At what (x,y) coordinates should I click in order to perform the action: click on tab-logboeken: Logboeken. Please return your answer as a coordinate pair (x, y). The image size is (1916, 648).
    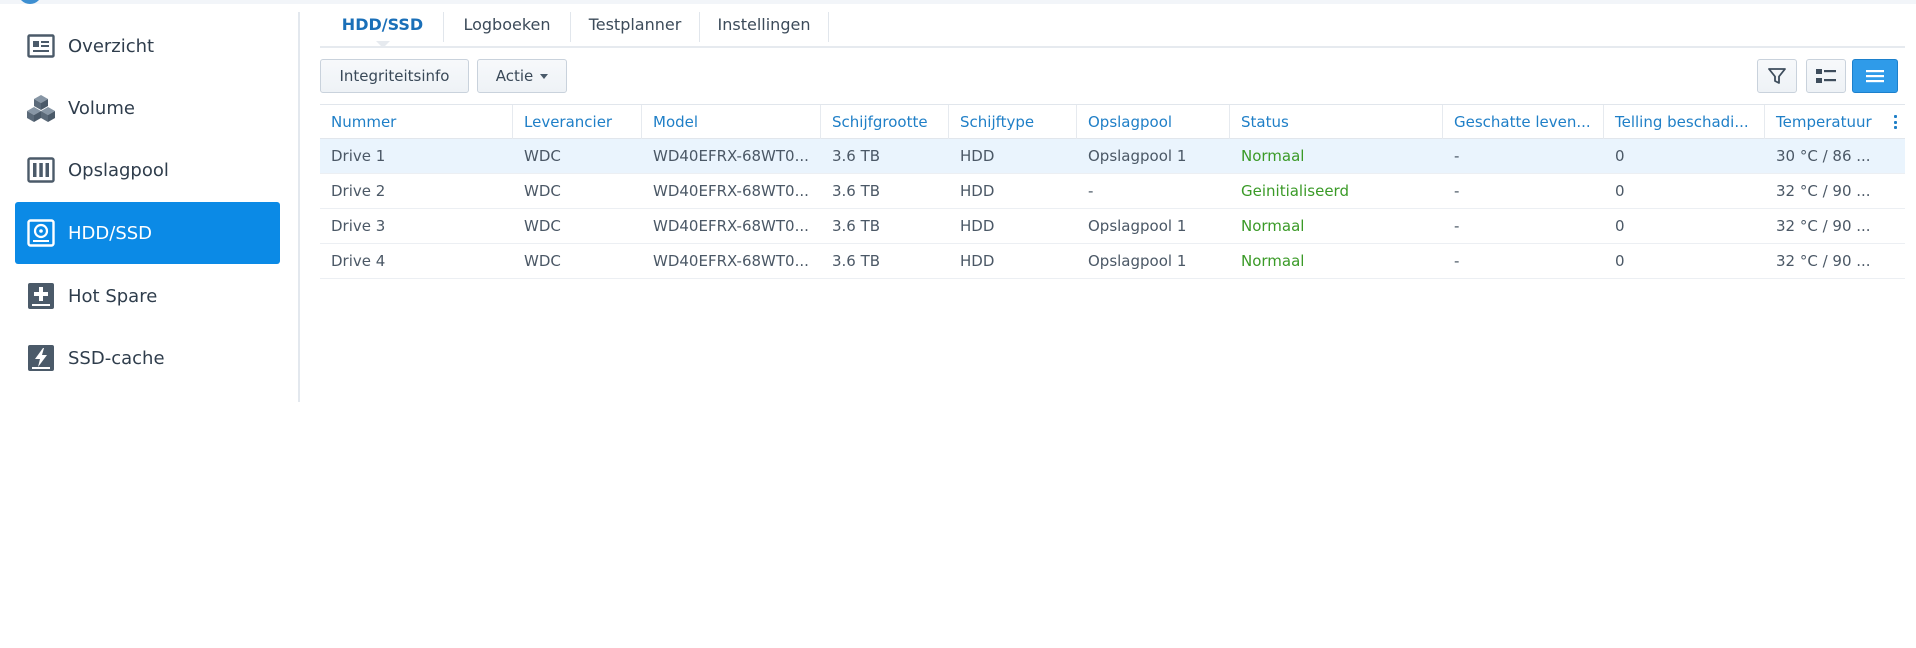
    Looking at the image, I should click on (507, 28).